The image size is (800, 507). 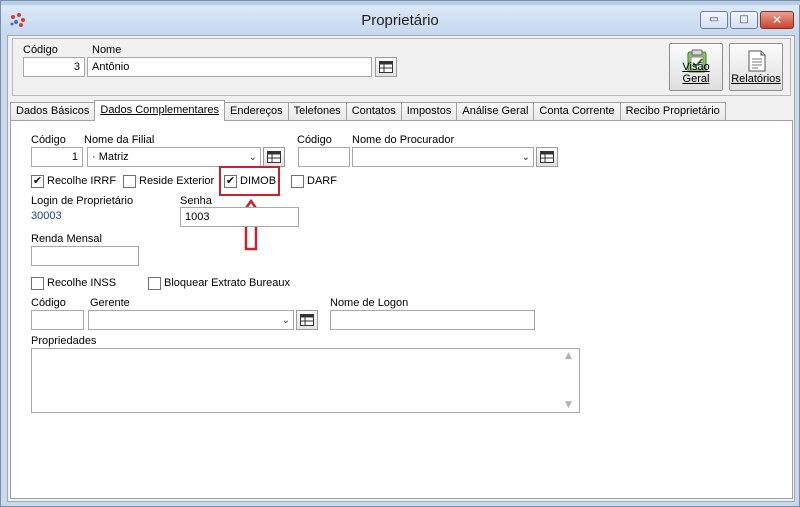 What do you see at coordinates (191, 320) in the screenshot?
I see `gerente-select: ⌄` at bounding box center [191, 320].